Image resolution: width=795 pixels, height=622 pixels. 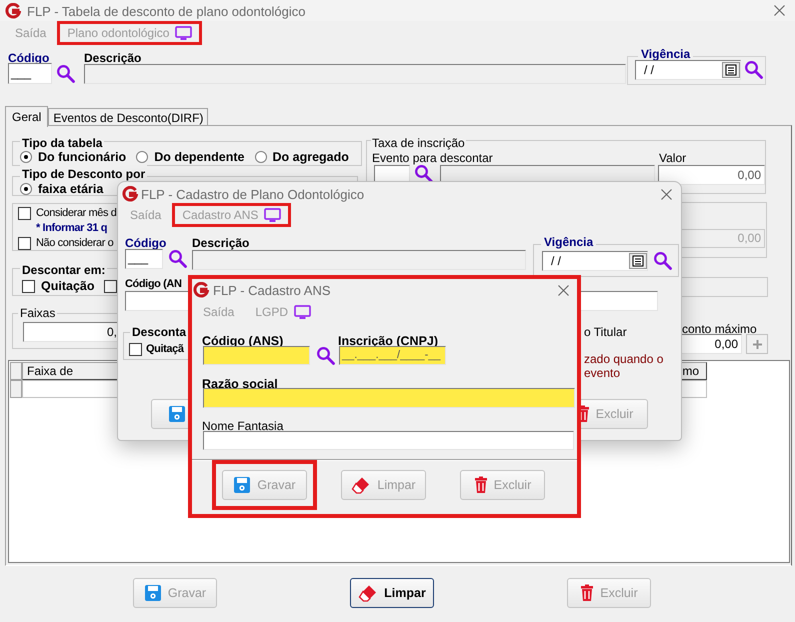 What do you see at coordinates (166, 12) in the screenshot?
I see `window-title: FLP - Tabela de desconto de plano odontológico` at bounding box center [166, 12].